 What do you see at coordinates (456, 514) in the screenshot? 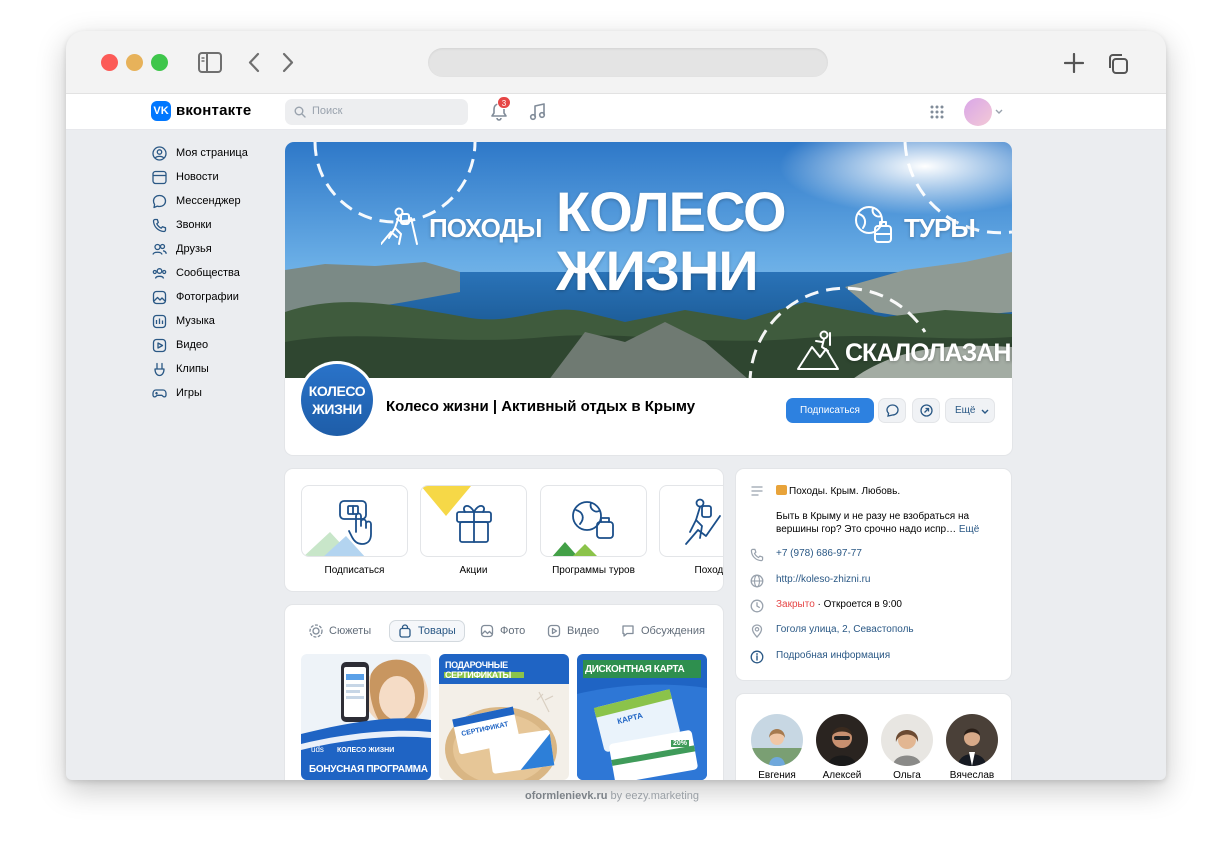
I see `tile-promotions-image` at bounding box center [456, 514].